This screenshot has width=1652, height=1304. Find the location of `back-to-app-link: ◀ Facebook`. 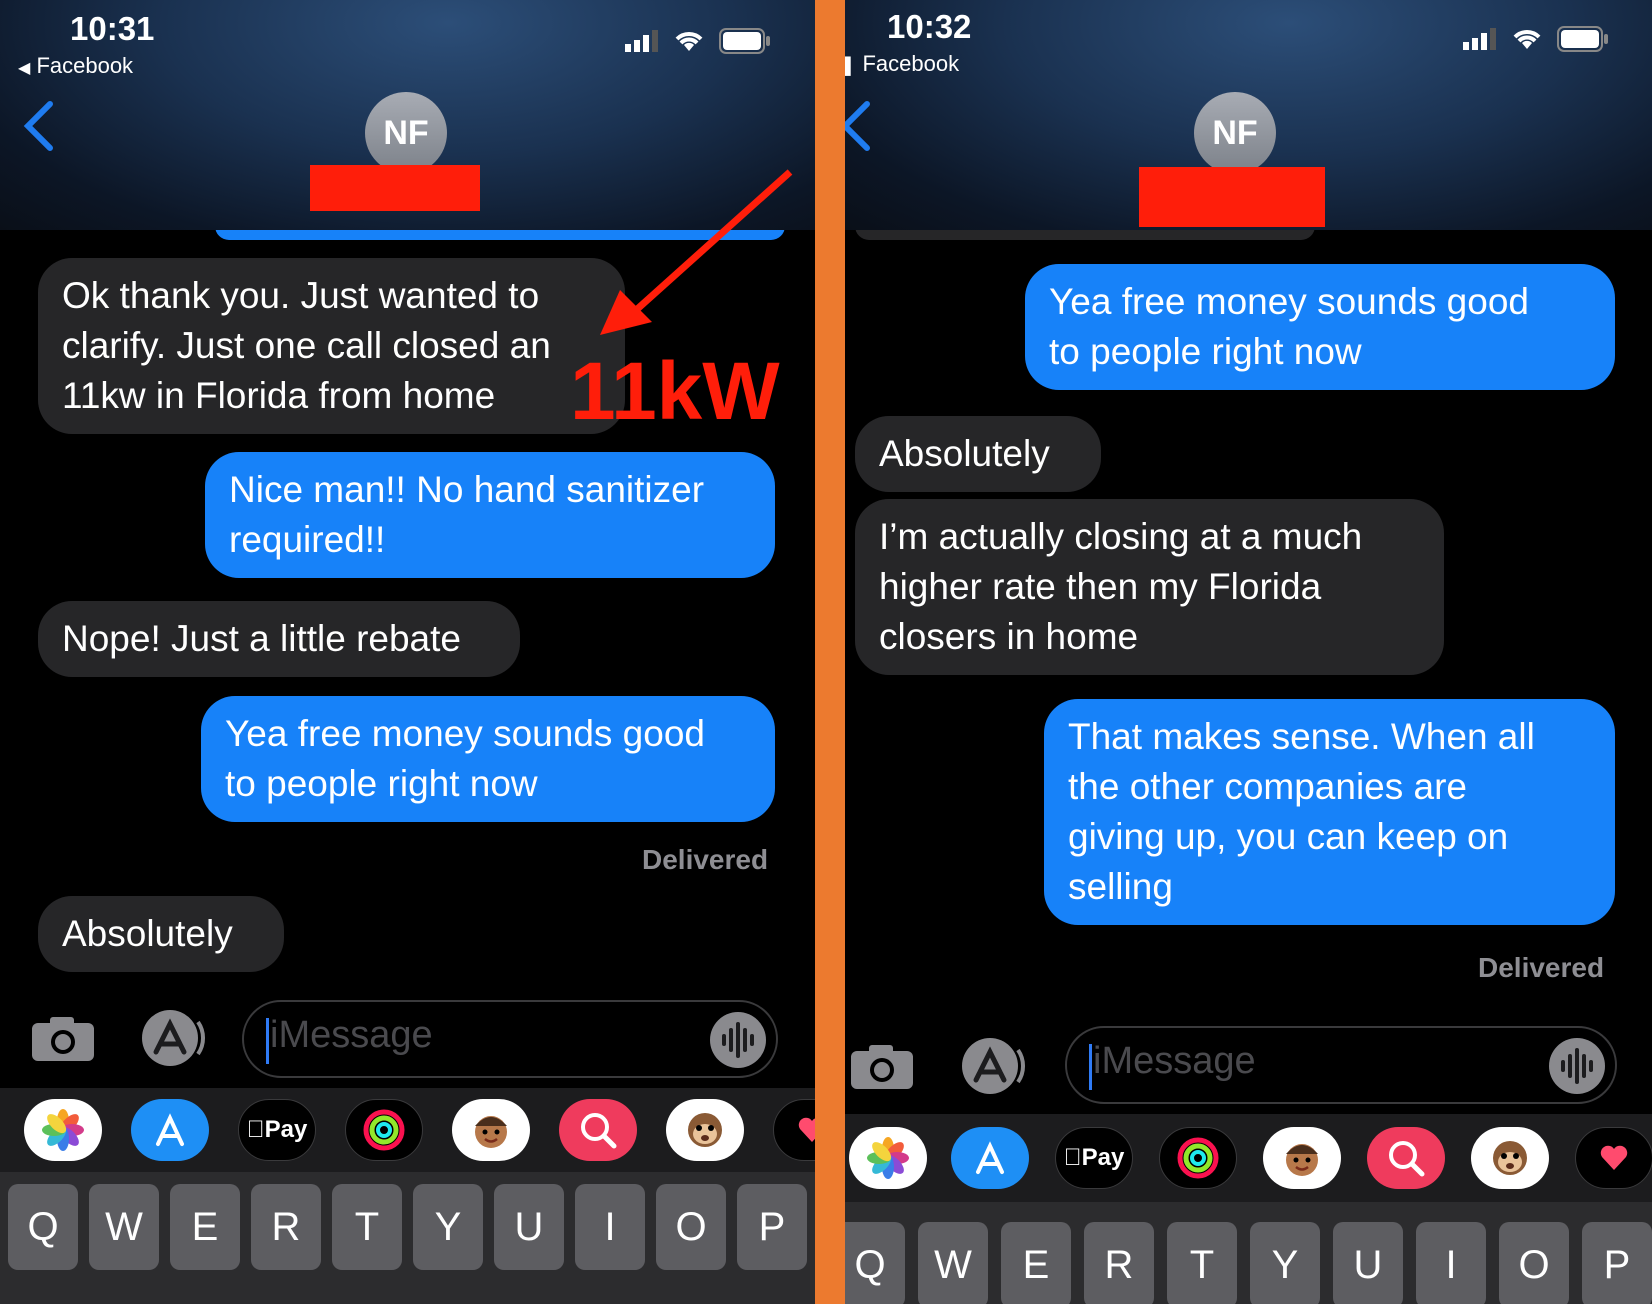

back-to-app-link: ◀ Facebook is located at coordinates (75, 66).